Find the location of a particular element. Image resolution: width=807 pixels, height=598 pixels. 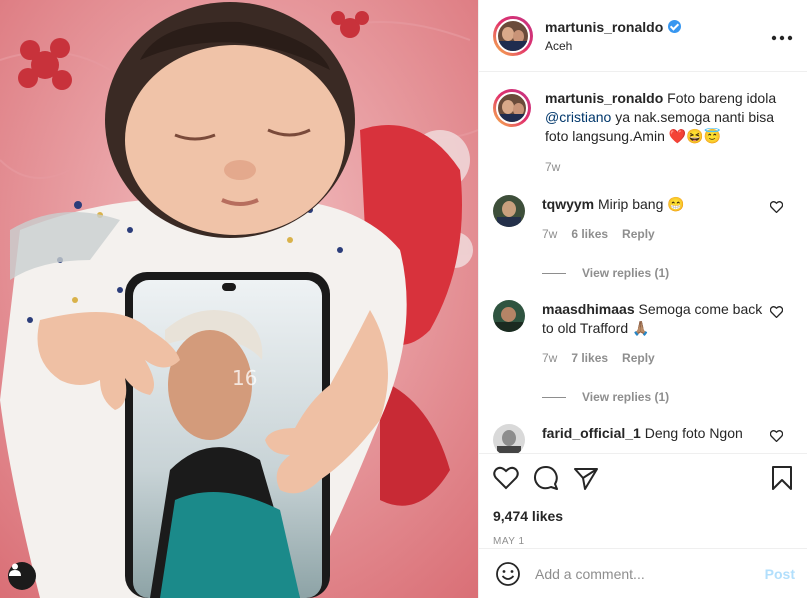

comment-text: Mirip bang 😁 is located at coordinates (641, 204).